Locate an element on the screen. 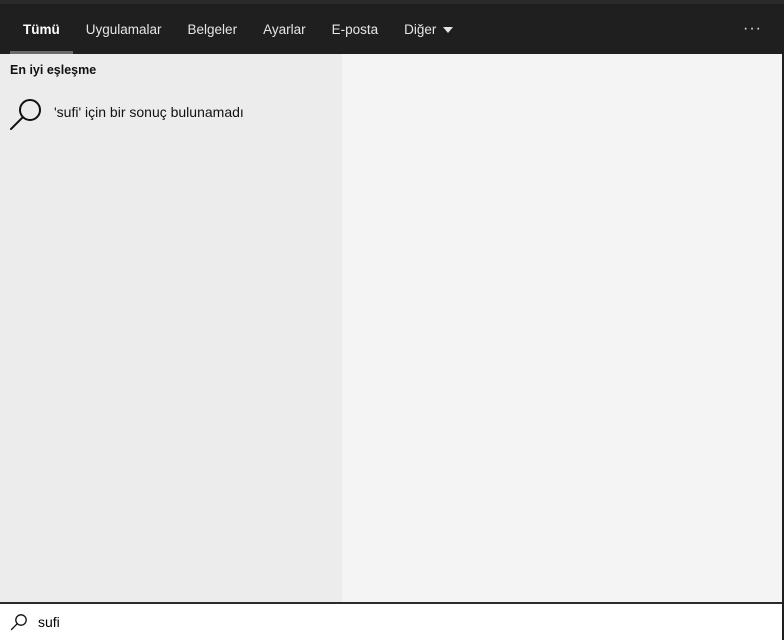 This screenshot has height=640, width=784. tab-label: Tümü is located at coordinates (41, 29).